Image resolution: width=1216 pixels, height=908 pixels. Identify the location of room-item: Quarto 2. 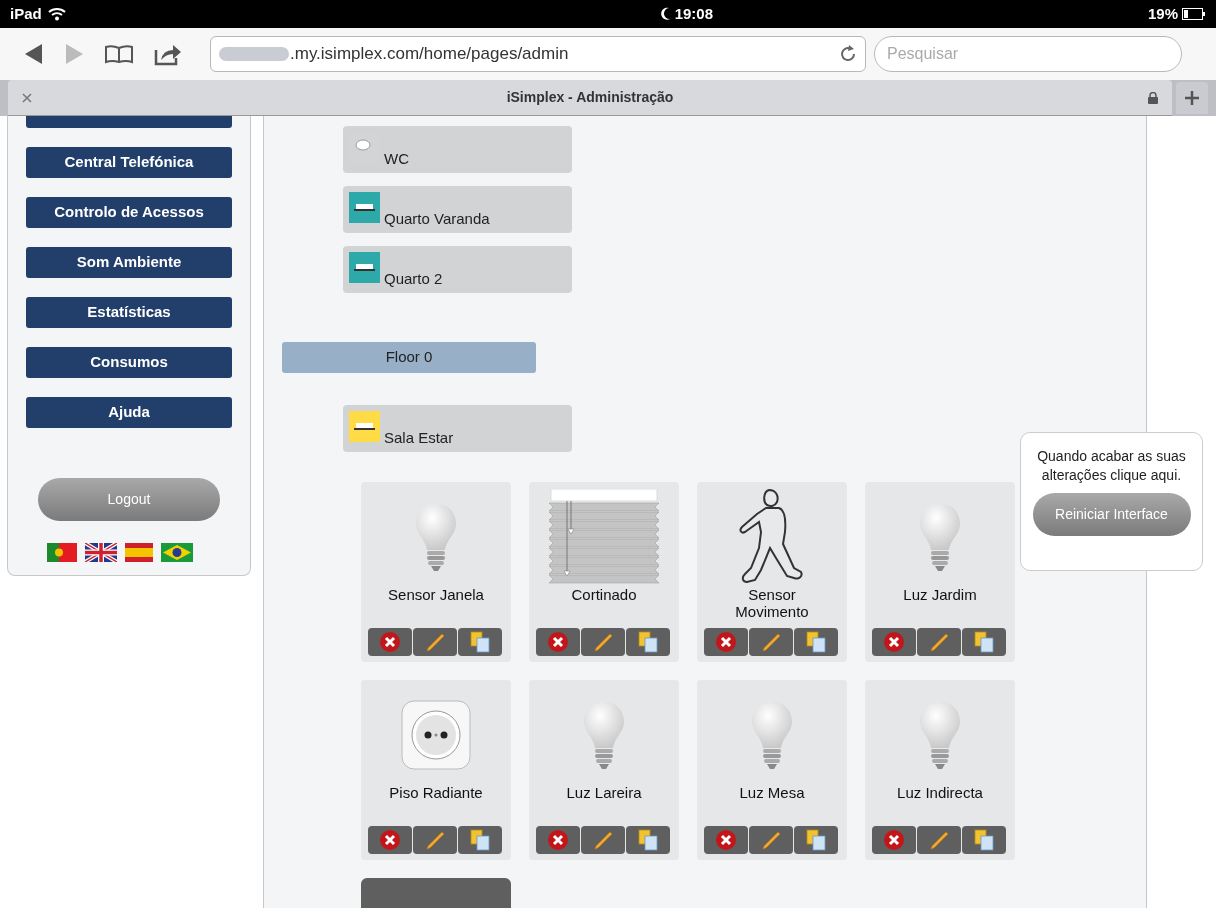
(457, 269).